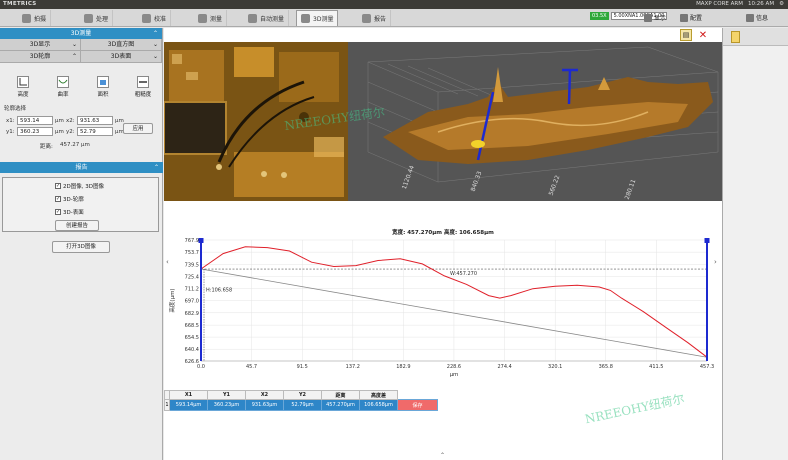 Image resolution: width=788 pixels, height=460 pixels. Describe the element at coordinates (69, 199) in the screenshot. I see `check-3d-profile: ✓ 3D-轮廓` at that location.